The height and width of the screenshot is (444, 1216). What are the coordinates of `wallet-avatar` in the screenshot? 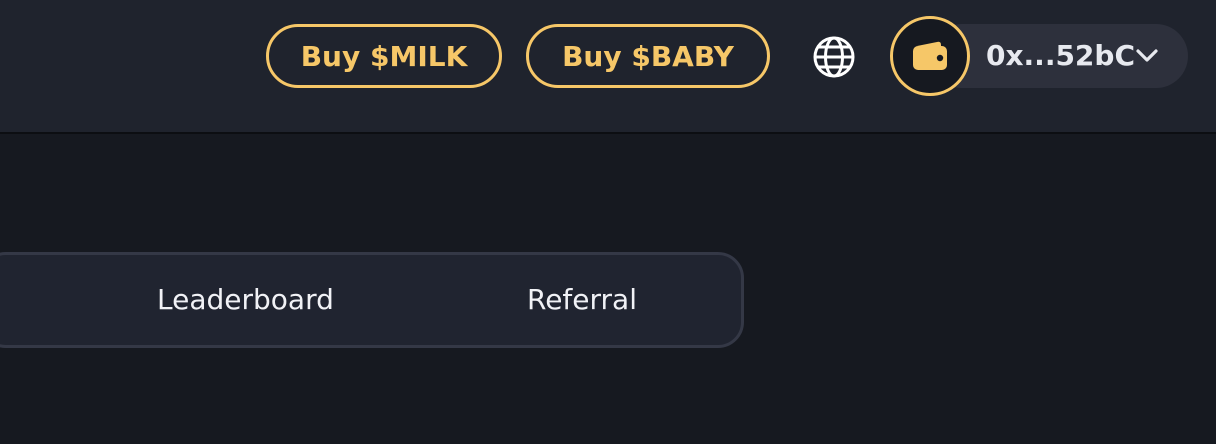 It's located at (930, 56).